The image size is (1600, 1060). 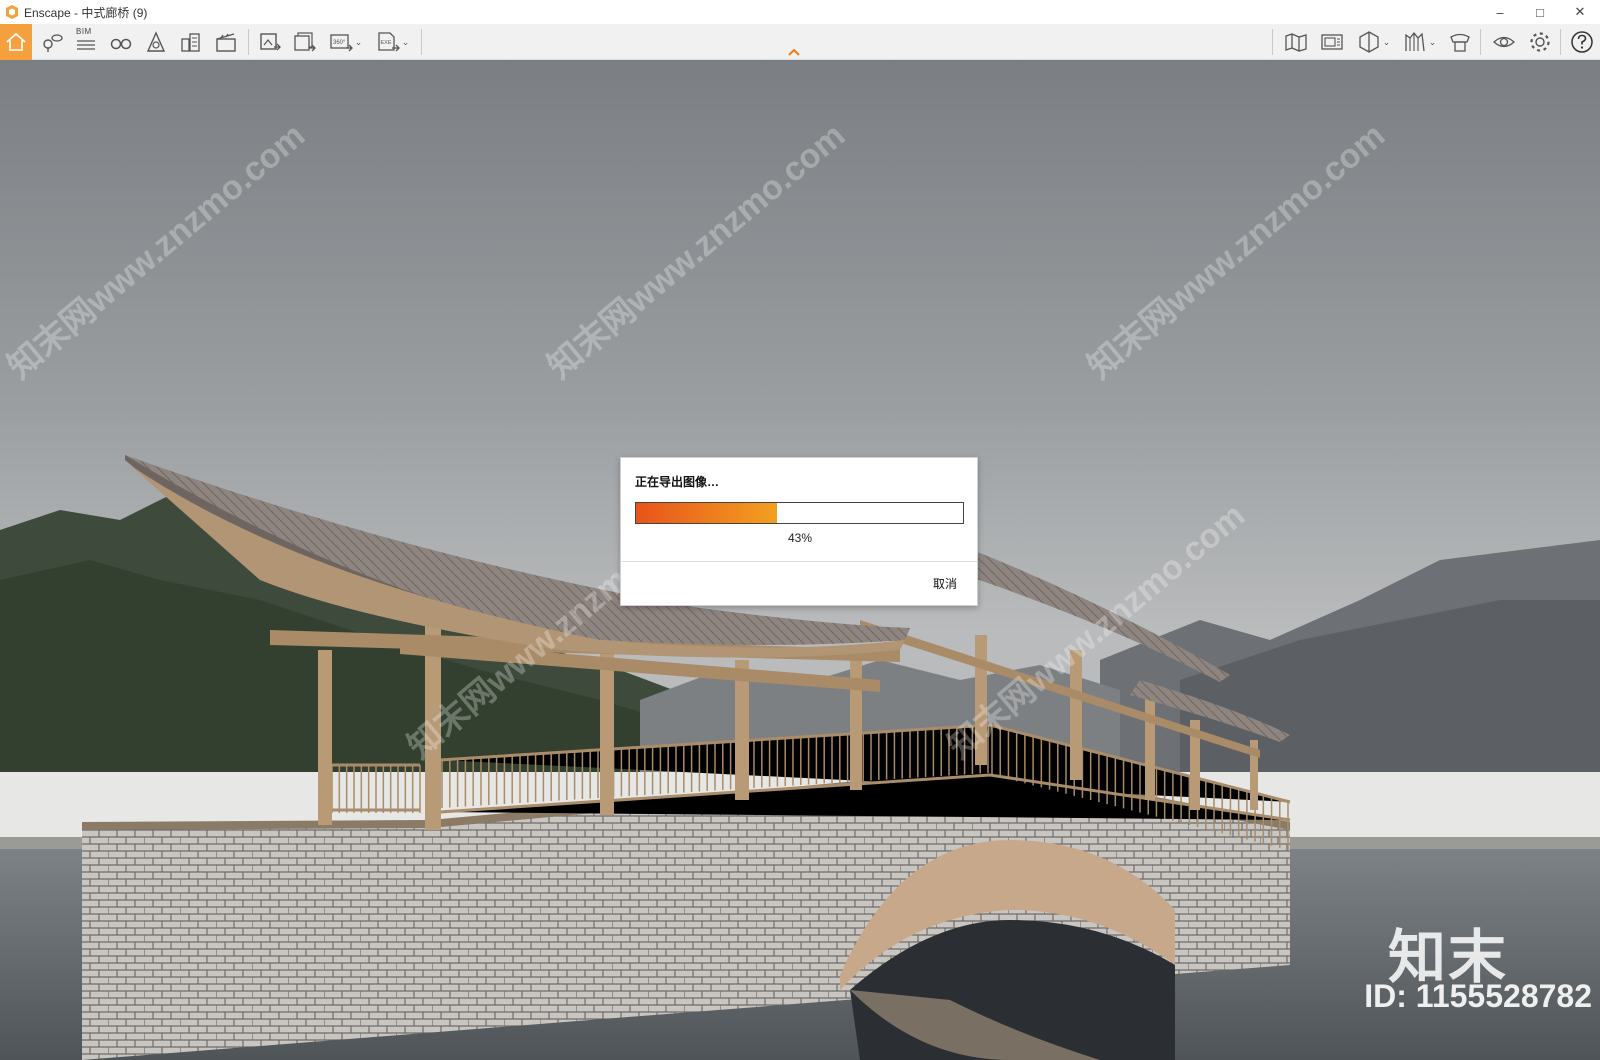 I want to click on panorama-button: 360° ⌄, so click(x=345, y=42).